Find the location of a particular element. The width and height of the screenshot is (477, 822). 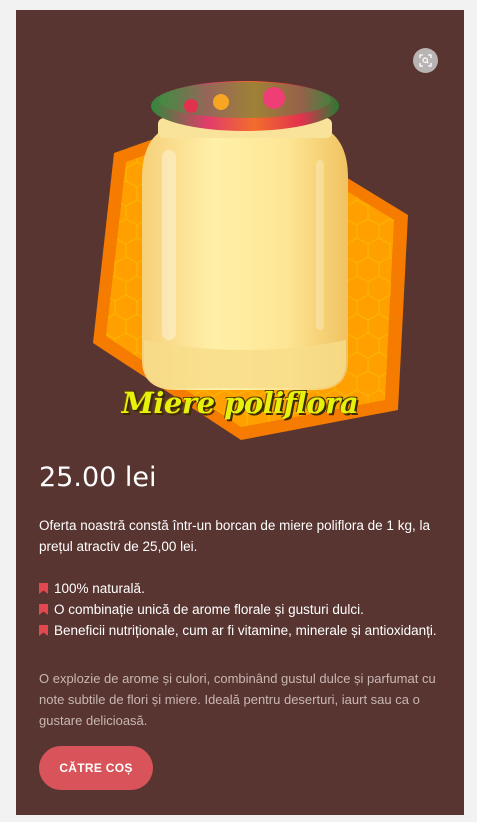

feature-text: 100% naturală. is located at coordinates (99, 588).